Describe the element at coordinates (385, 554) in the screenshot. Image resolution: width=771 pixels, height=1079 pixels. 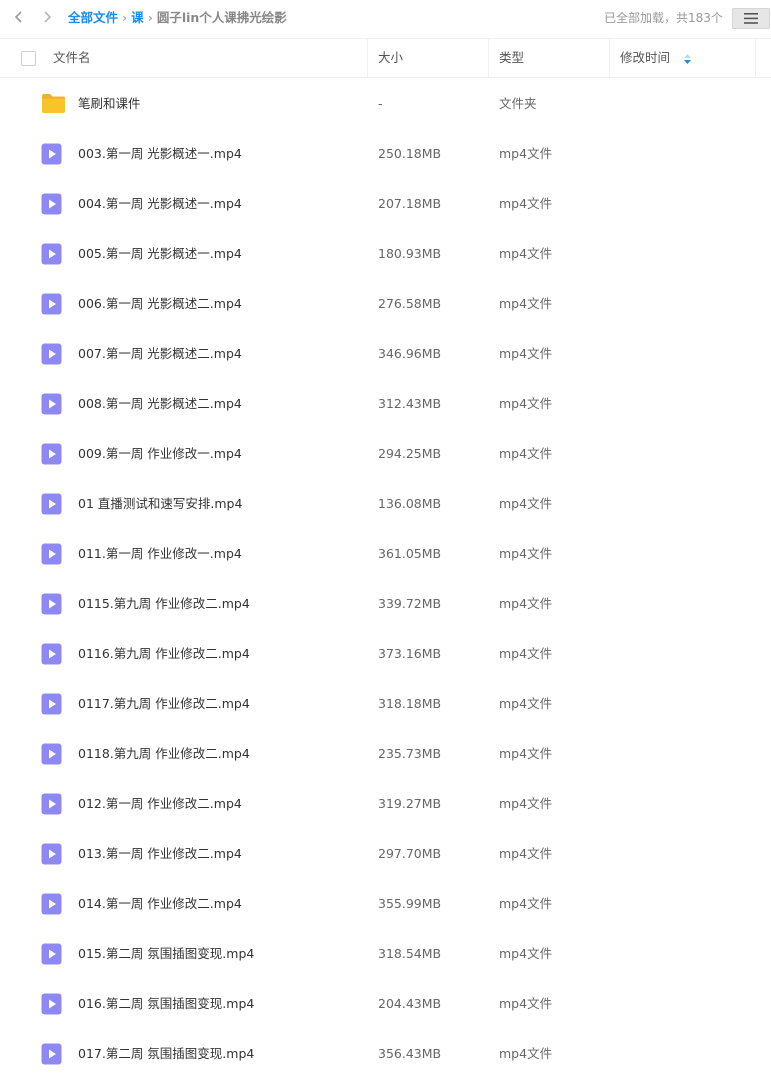
I see `file-row: 011.第一周 作业修改一.mp4 361.05MB mp4文件` at that location.